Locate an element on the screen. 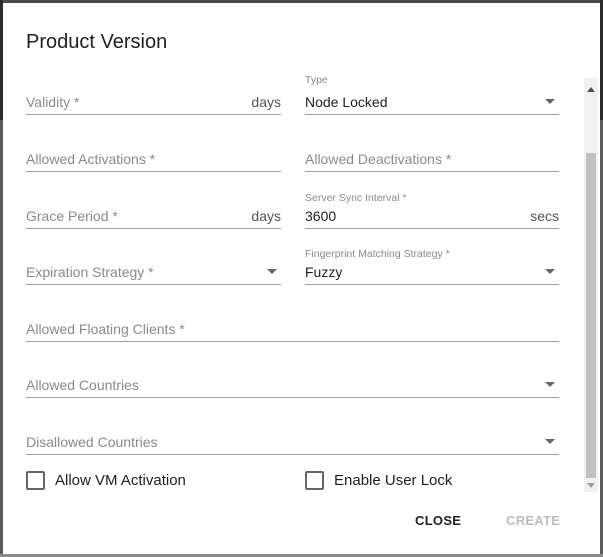  allowed-countries-placeholder: Allowed Countries is located at coordinates (82, 385).